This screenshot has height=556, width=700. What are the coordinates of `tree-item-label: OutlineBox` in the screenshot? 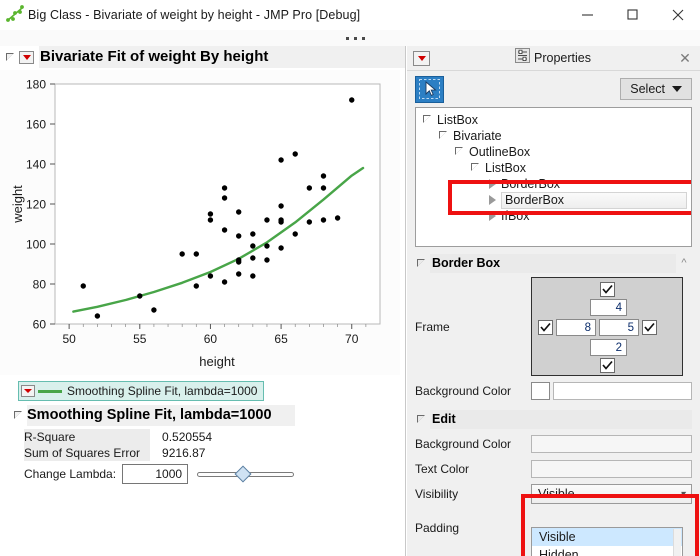 It's located at (500, 152).